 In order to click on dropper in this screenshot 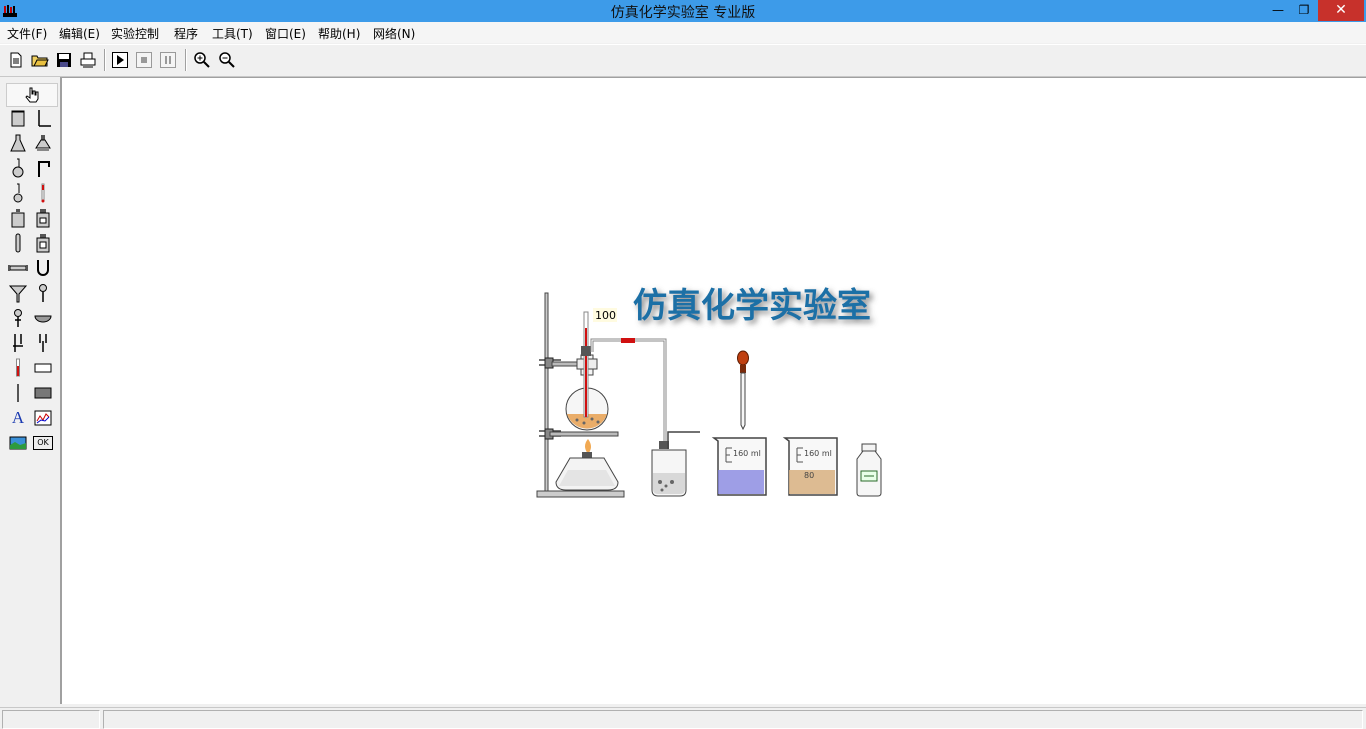, I will do `click(743, 390)`.